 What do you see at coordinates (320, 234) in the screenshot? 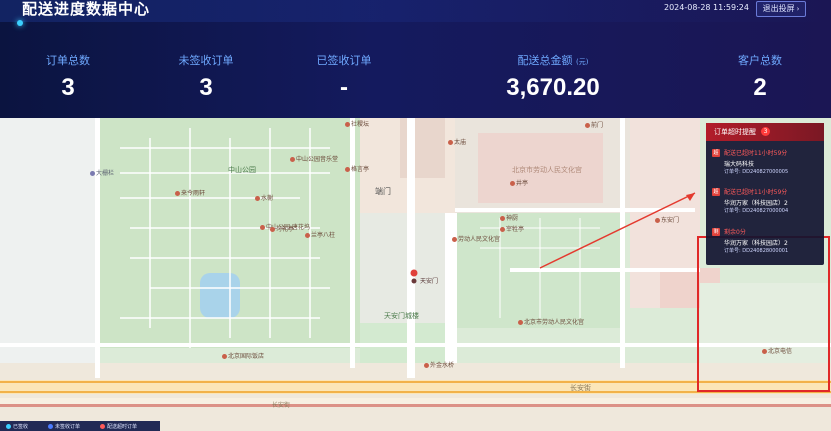
I see `map-poi: 兰亭八柱` at bounding box center [320, 234].